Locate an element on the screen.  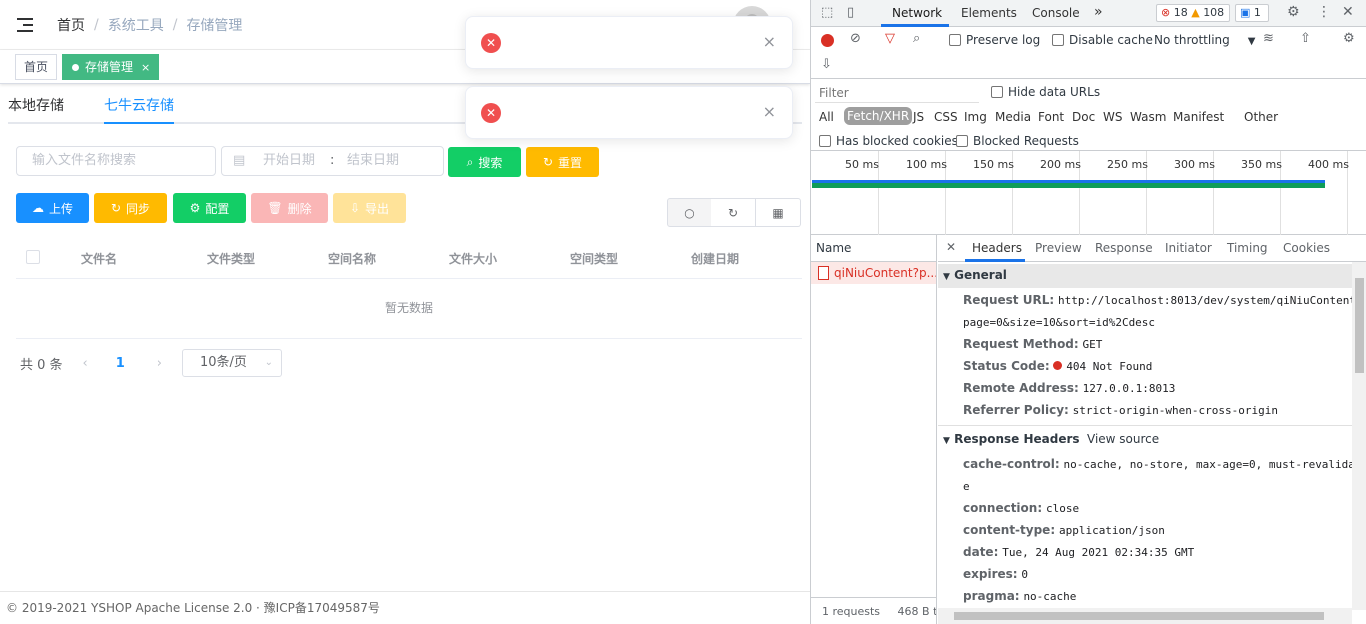
view-source-link: View source is located at coordinates (1123, 439).